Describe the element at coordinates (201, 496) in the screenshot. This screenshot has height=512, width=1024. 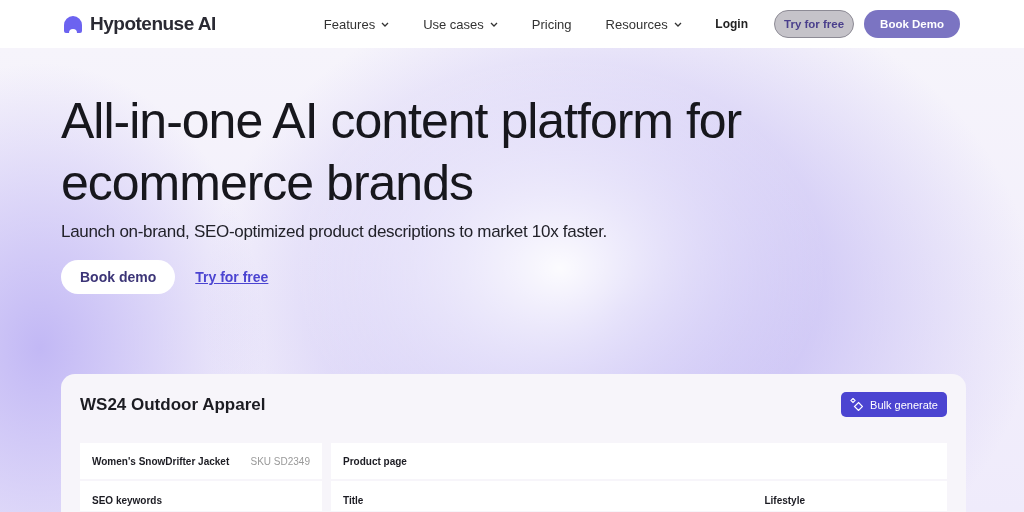
I see `seo-keywords-row: SEO keywords` at that location.